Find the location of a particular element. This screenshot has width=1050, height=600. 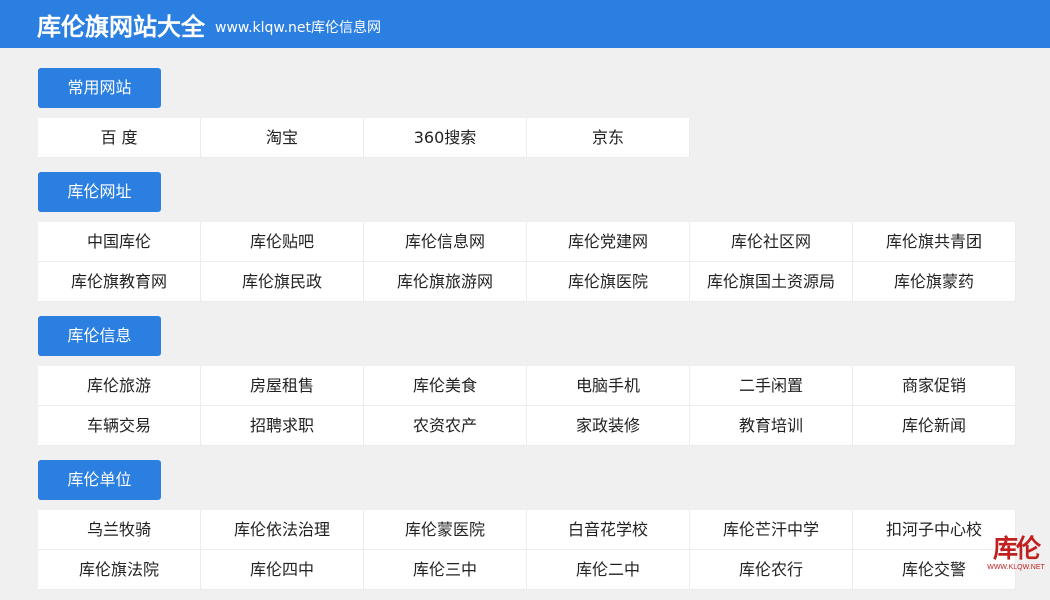

logo-url: WWW.KLQW.NET is located at coordinates (1016, 567).